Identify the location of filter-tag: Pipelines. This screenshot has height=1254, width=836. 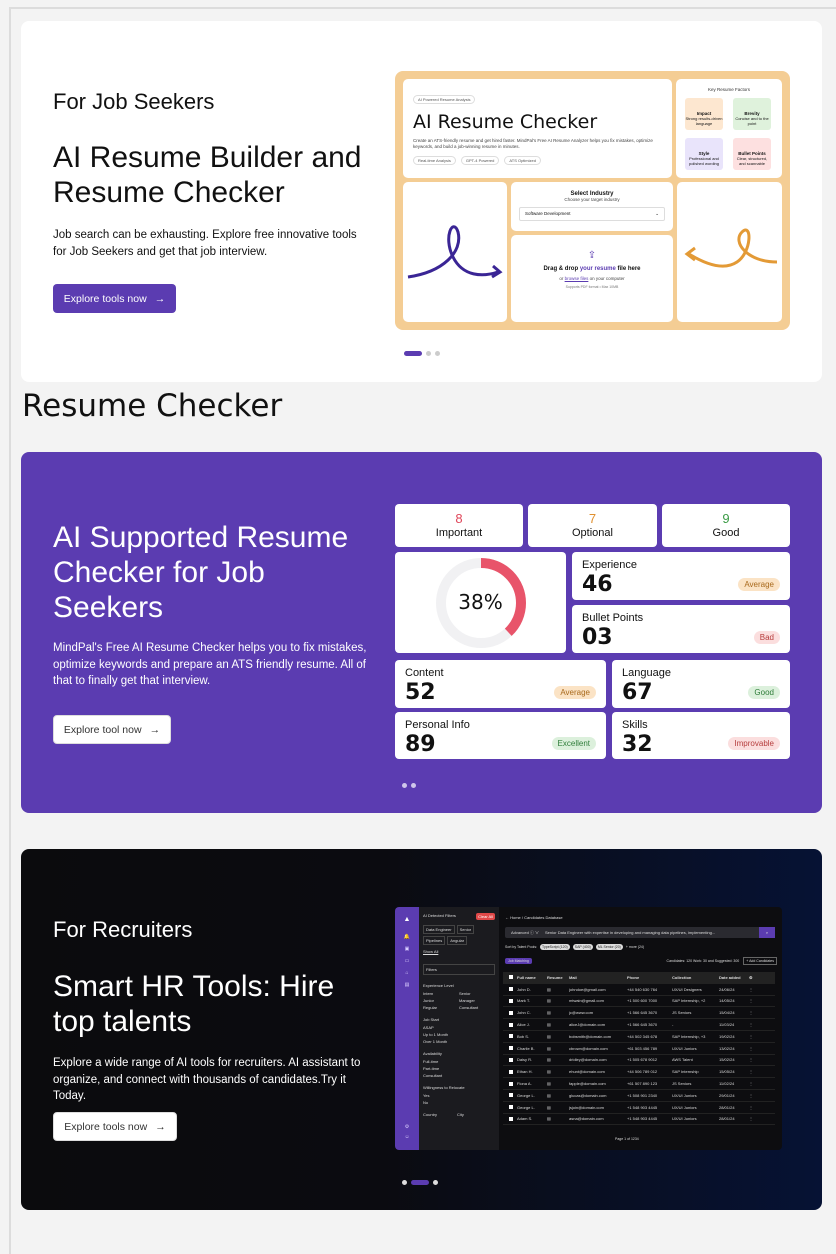
(434, 940).